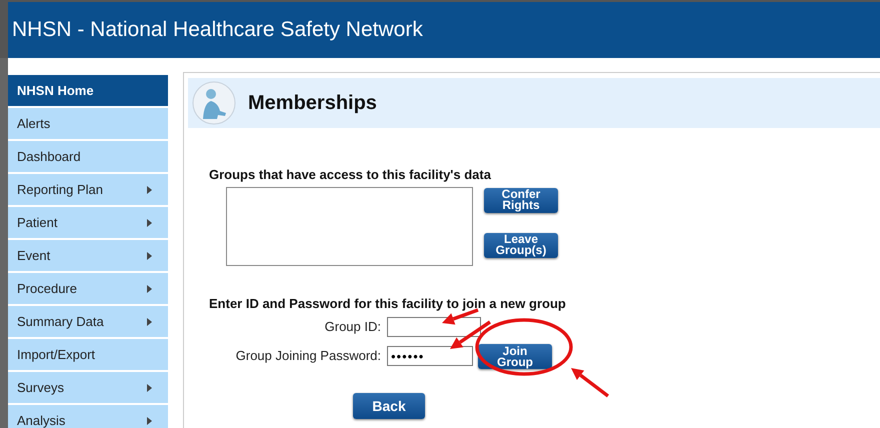 This screenshot has width=880, height=428. I want to click on field-label: Group Joining Password:, so click(308, 356).